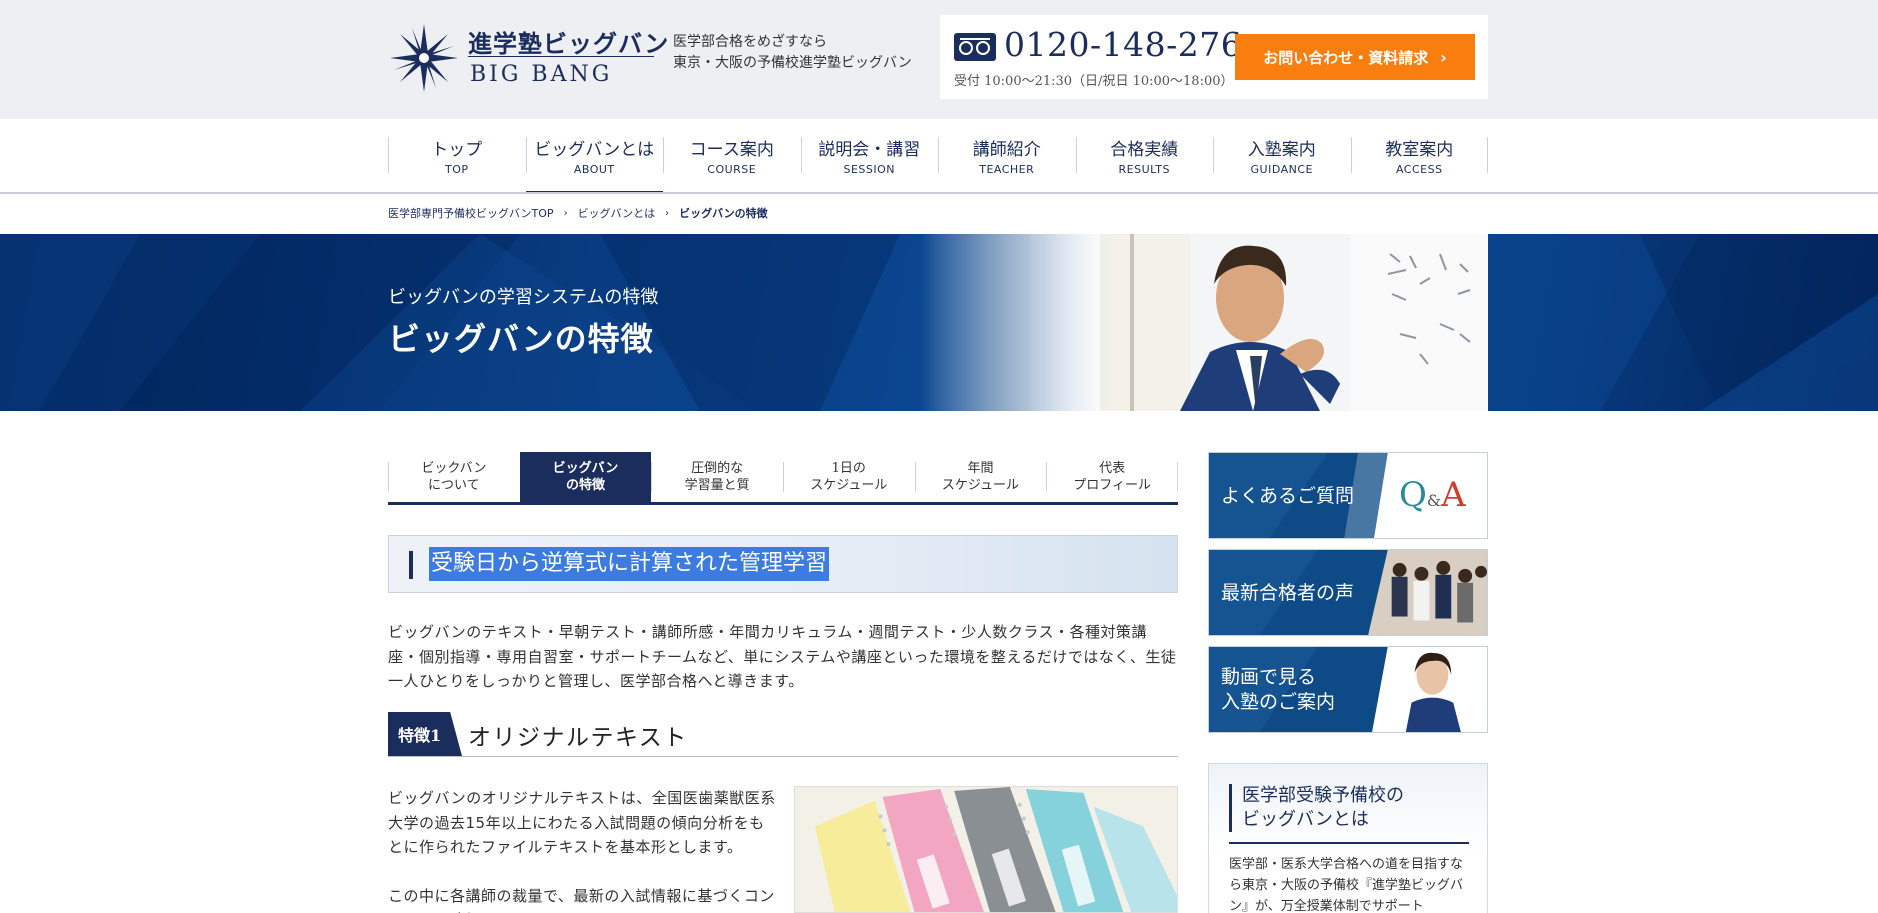 Image resolution: width=1878 pixels, height=913 pixels. I want to click on testimonials-banner: 最新合格者の声, so click(1348, 592).